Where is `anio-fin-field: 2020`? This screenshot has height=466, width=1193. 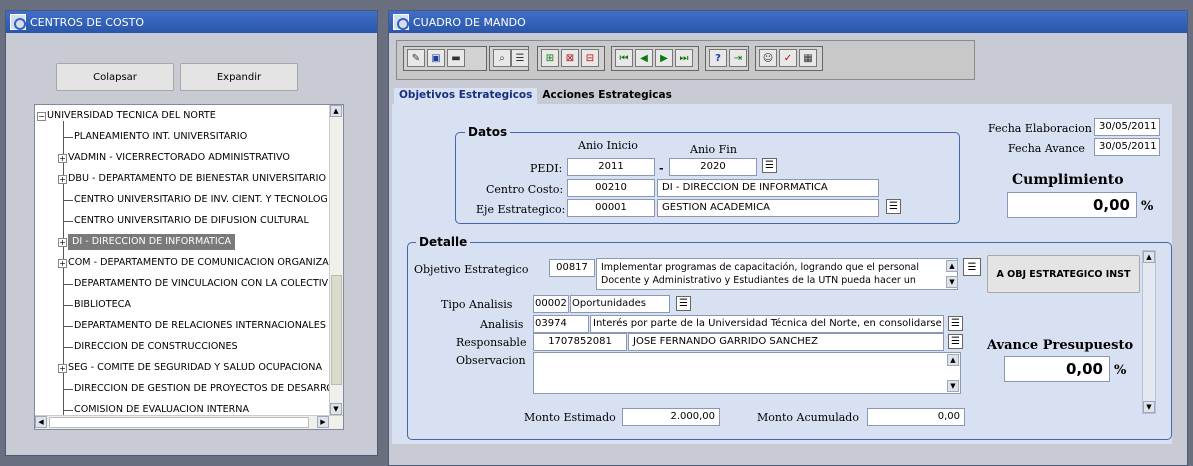 anio-fin-field: 2020 is located at coordinates (713, 167).